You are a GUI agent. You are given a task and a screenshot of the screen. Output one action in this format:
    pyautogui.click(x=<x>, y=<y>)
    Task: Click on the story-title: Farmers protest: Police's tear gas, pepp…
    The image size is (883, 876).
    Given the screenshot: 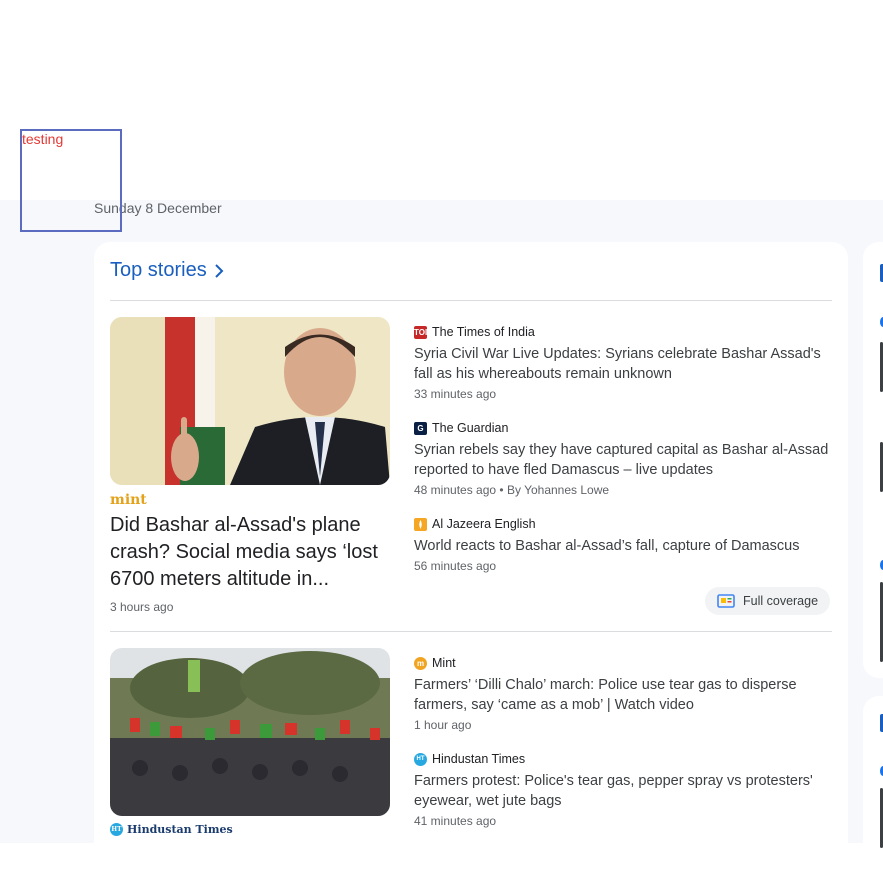 What is the action you would take?
    pyautogui.click(x=613, y=791)
    